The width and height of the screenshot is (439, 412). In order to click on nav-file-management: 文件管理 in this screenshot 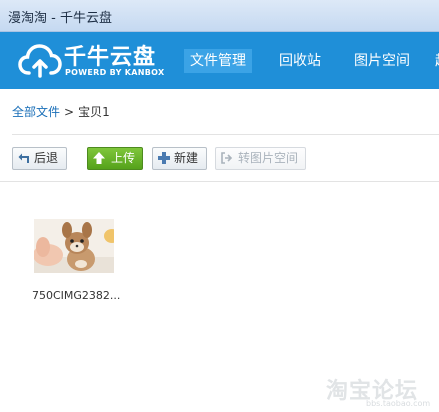, I will do `click(218, 61)`.